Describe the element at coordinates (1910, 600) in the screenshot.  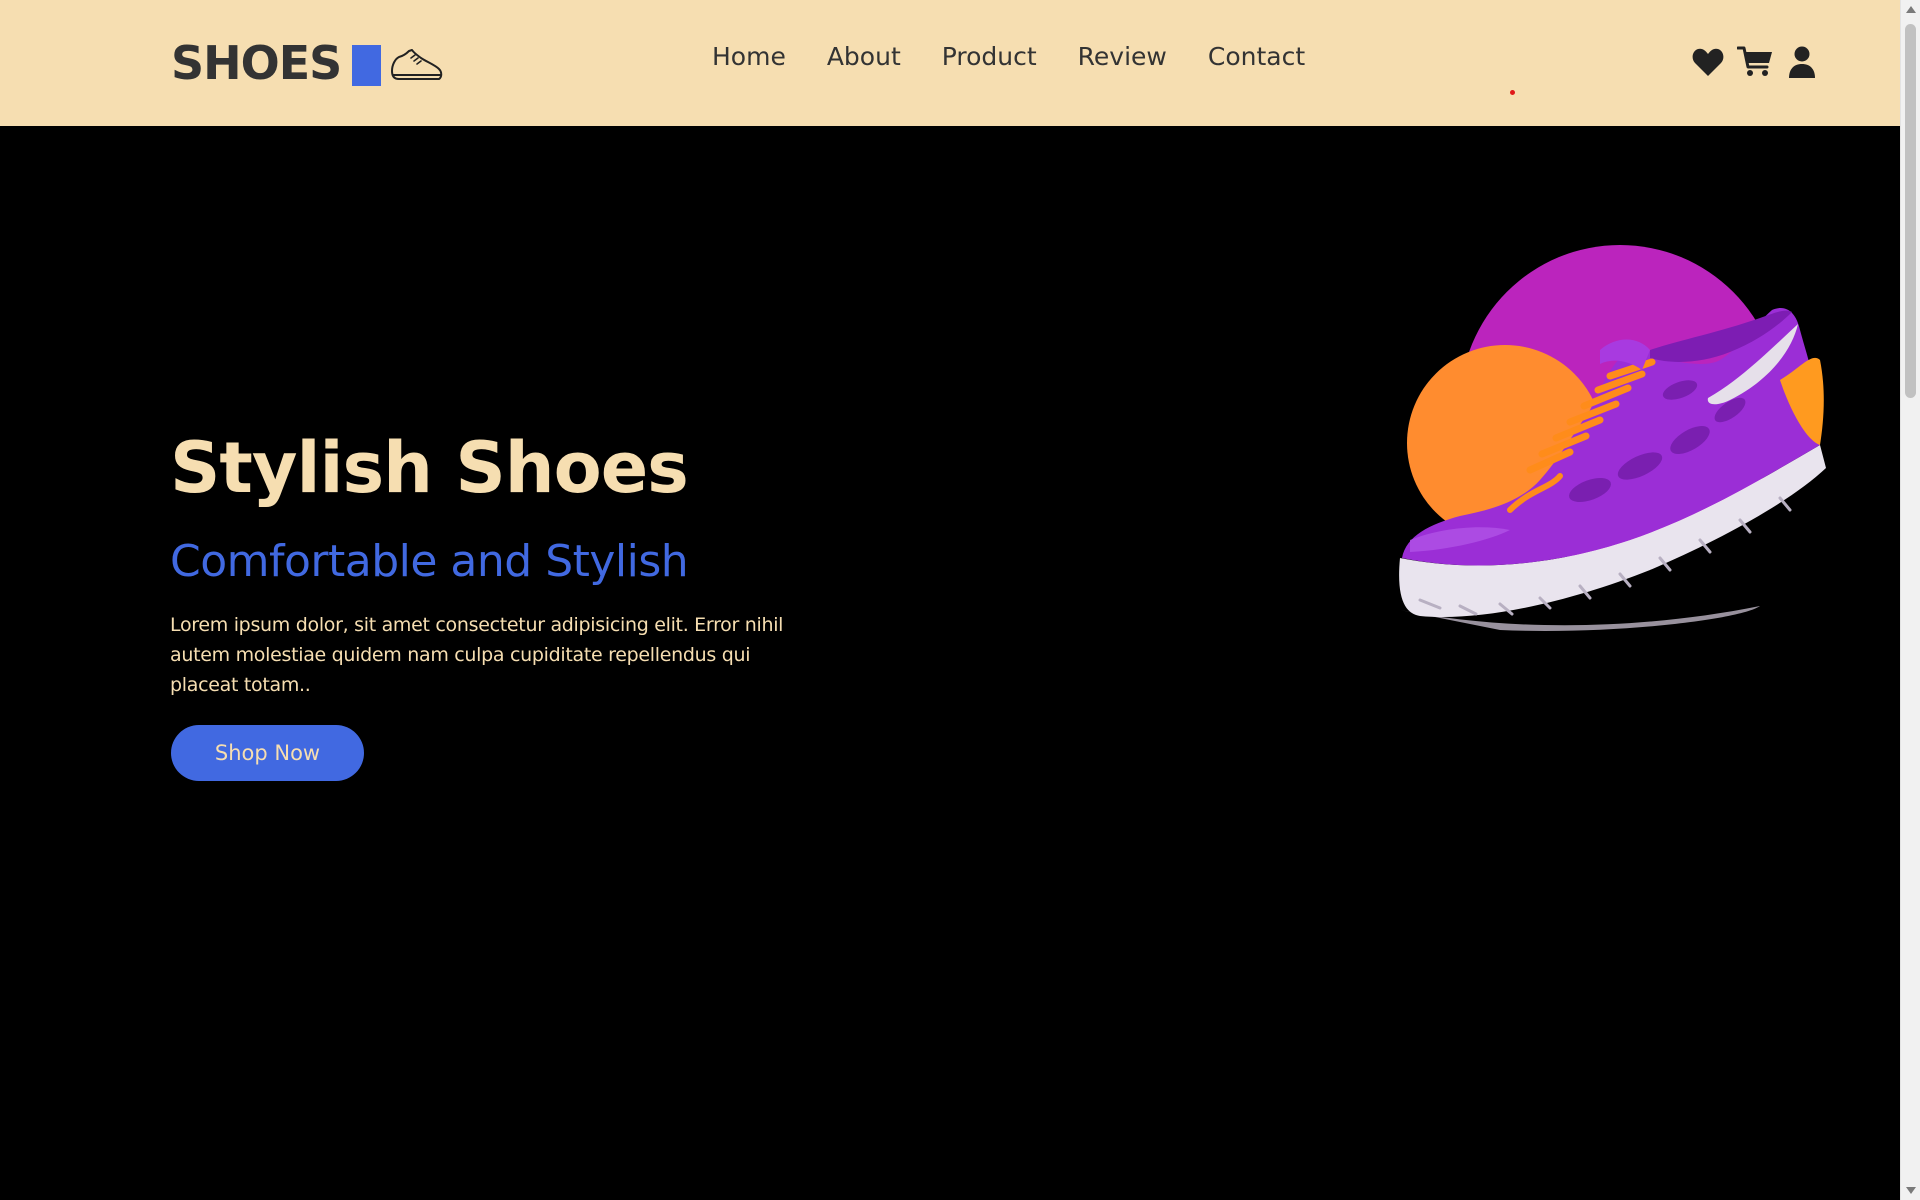
I see `vertical-scrollbar` at that location.